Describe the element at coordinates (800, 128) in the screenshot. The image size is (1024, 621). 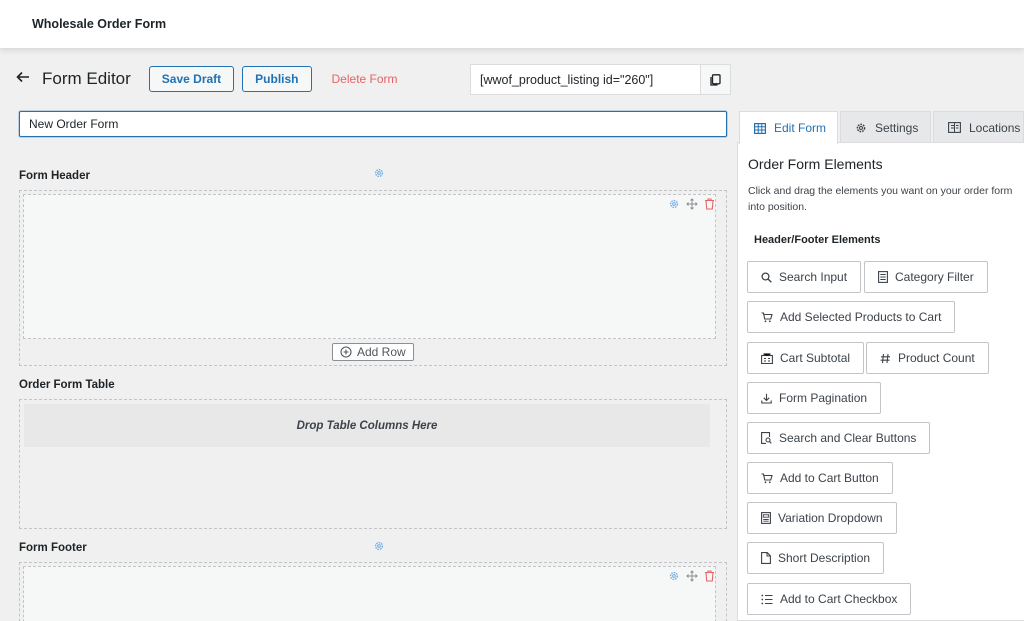
I see `tab-label: Edit Form` at that location.